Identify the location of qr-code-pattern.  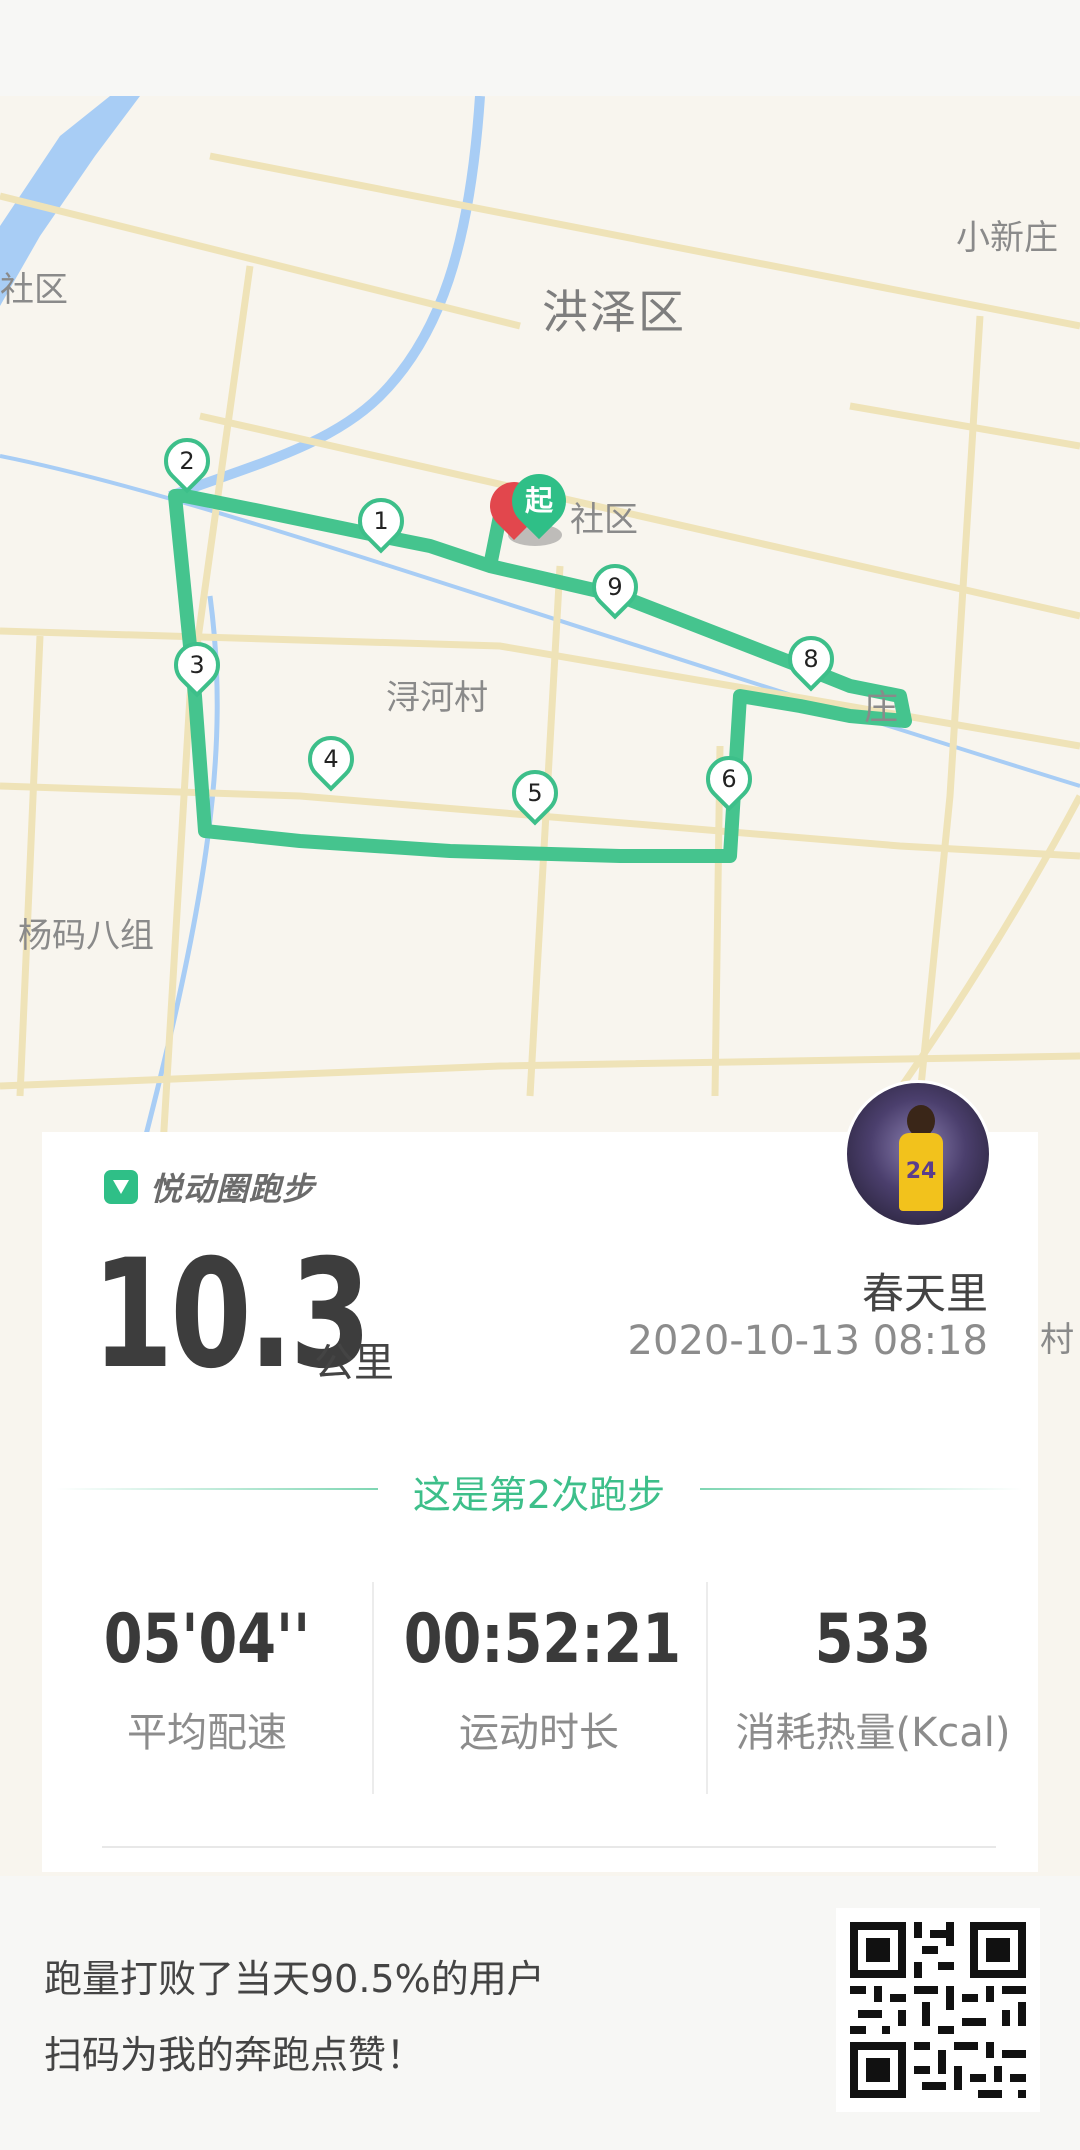
(938, 2010).